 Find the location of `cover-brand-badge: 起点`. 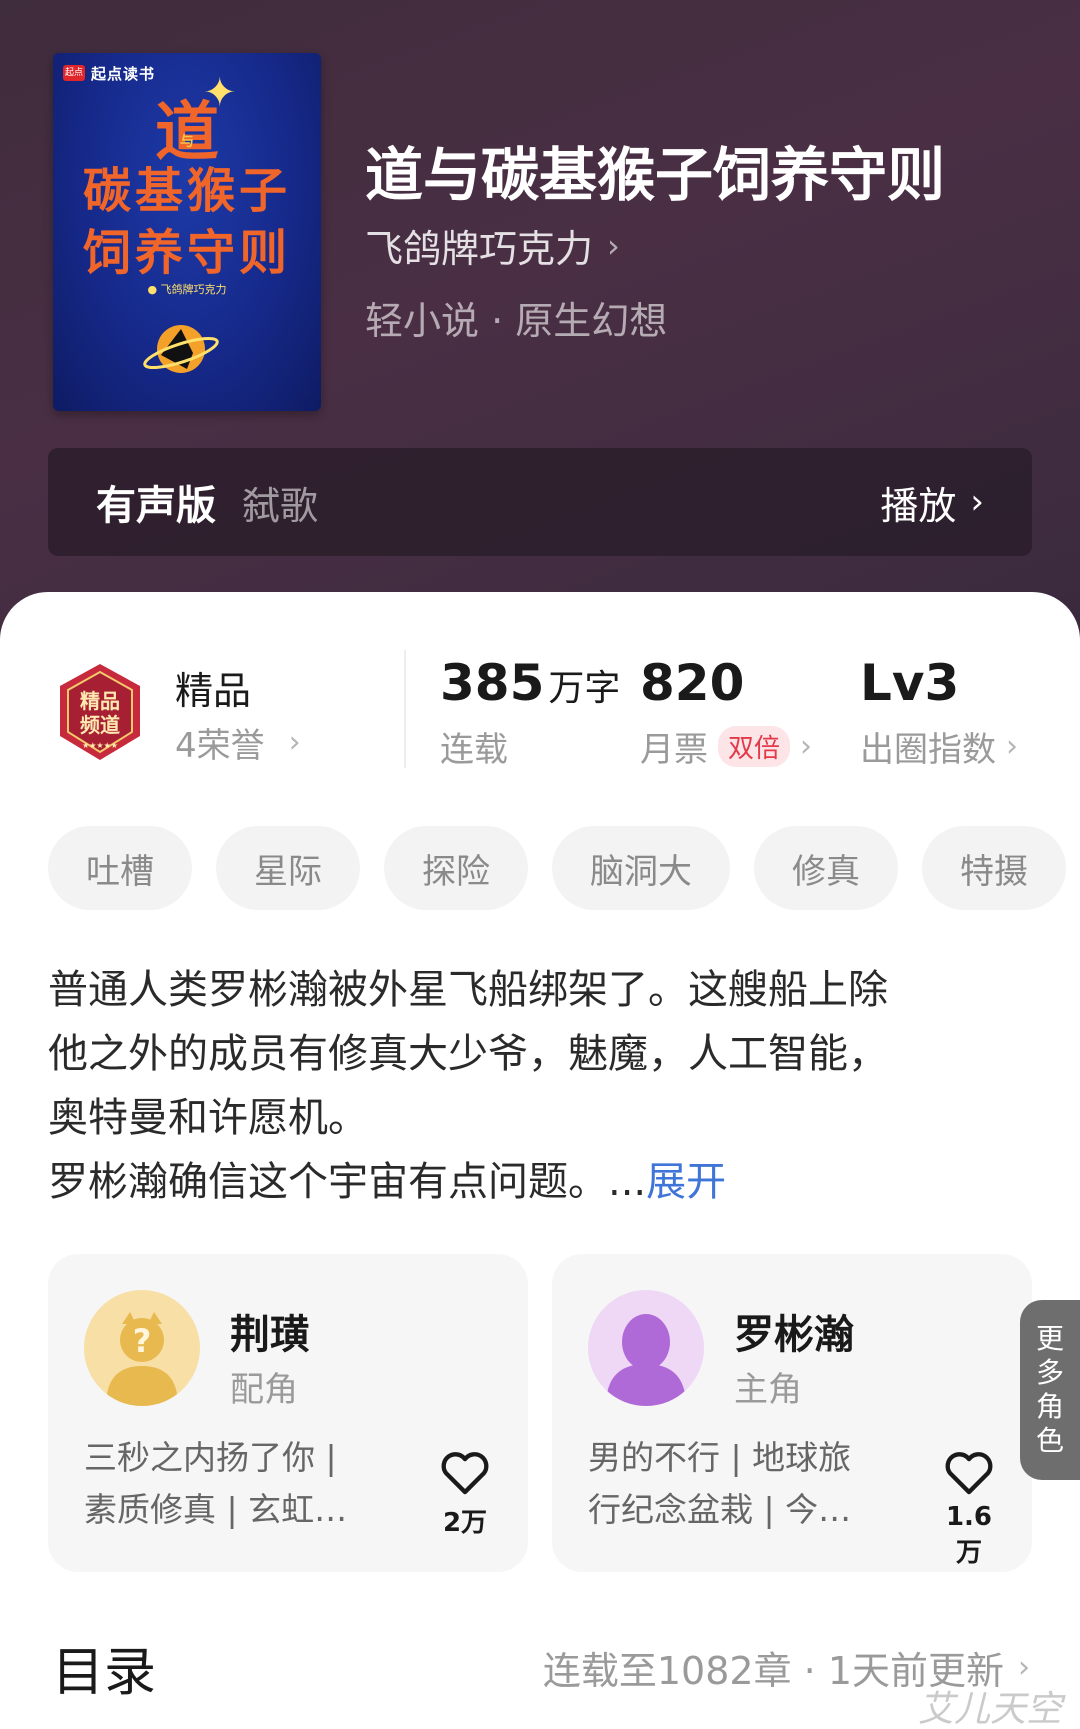

cover-brand-badge: 起点 is located at coordinates (74, 73).